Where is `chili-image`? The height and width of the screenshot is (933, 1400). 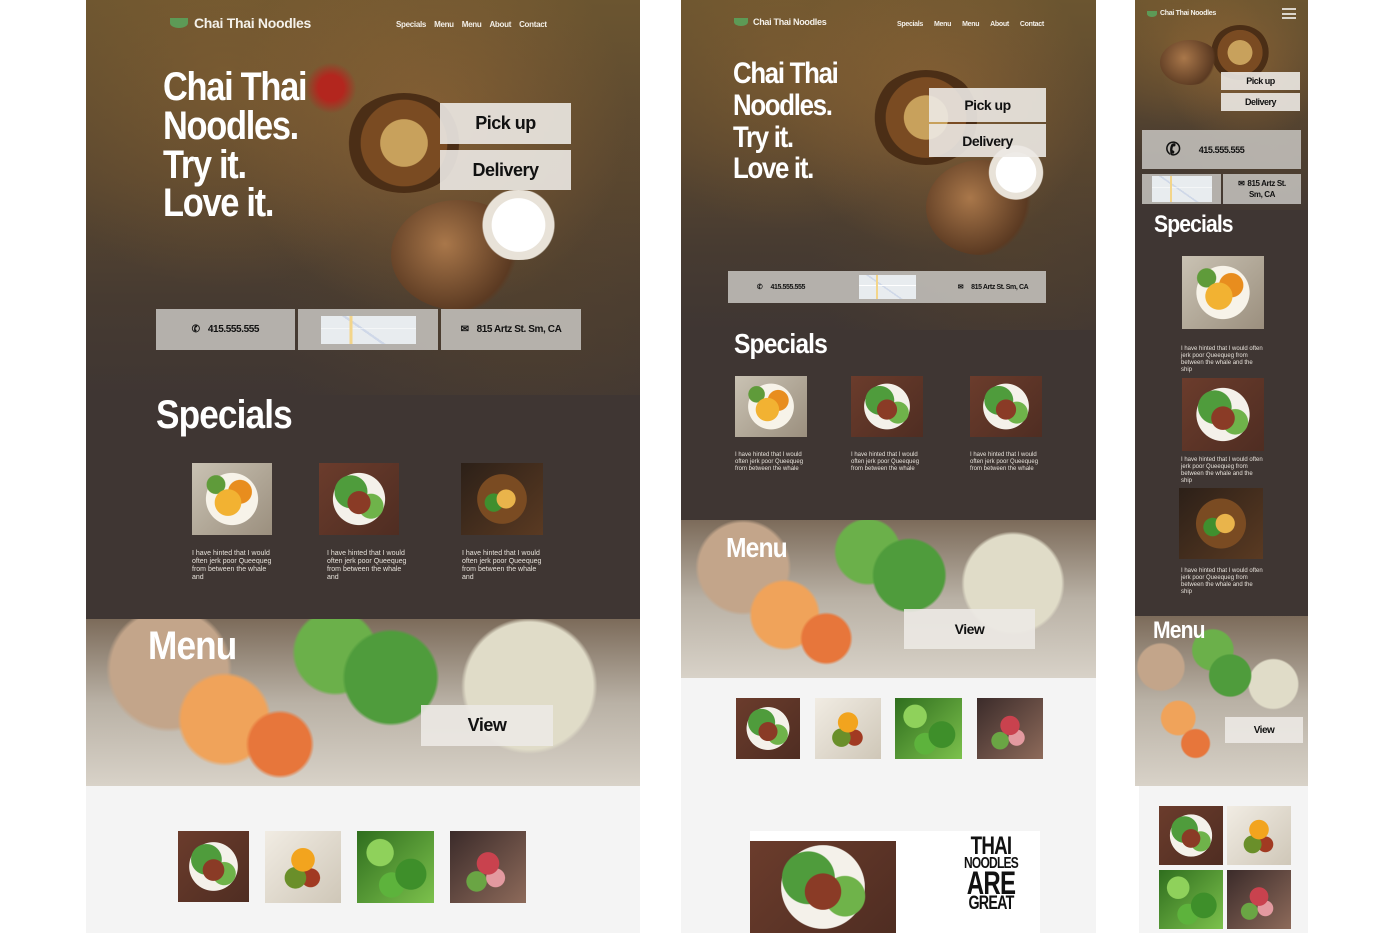
chili-image is located at coordinates (331, 88).